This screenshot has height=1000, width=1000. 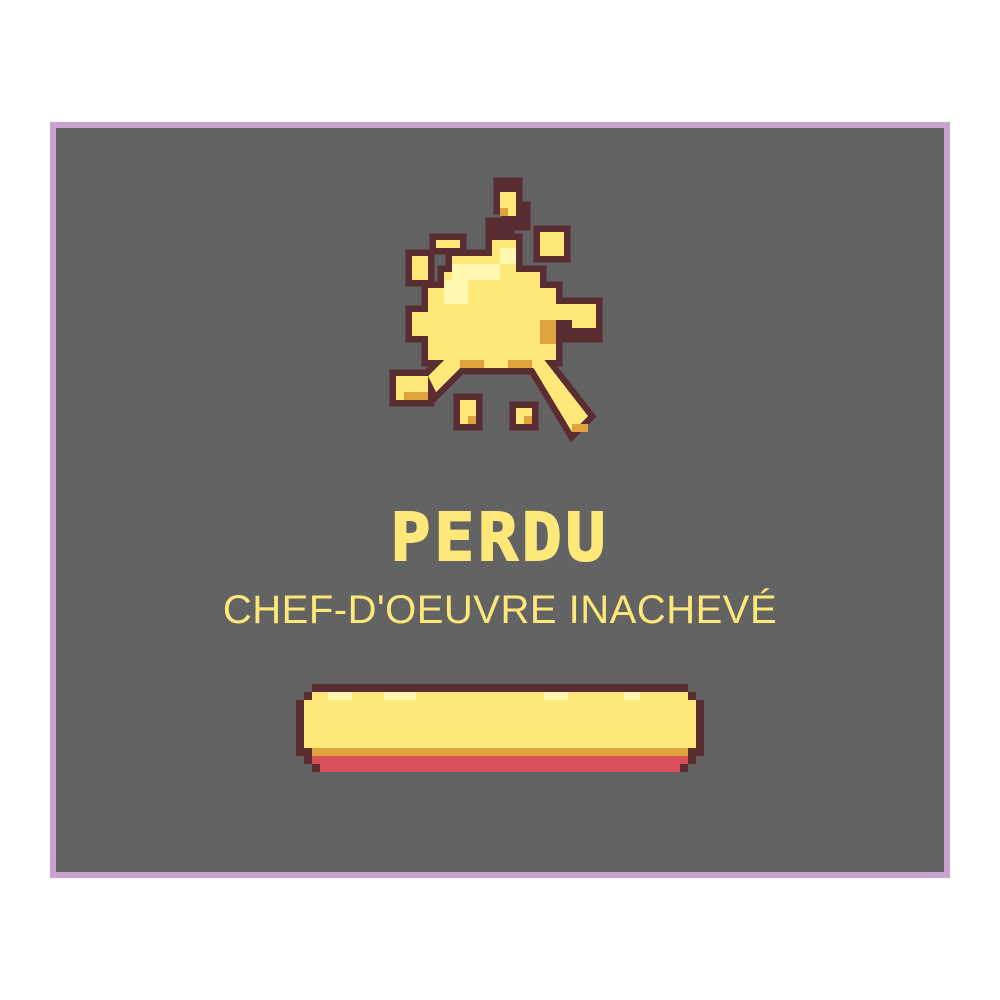 I want to click on title-text: PERDU, so click(x=500, y=537).